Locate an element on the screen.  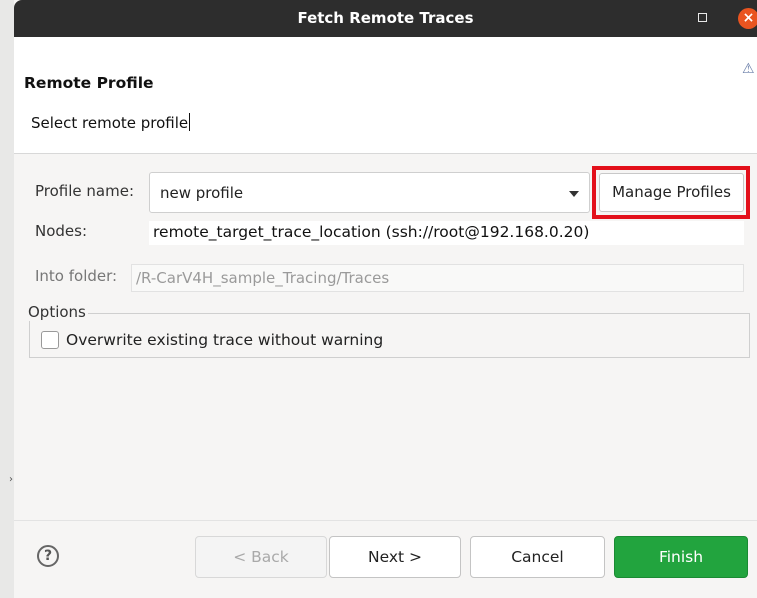
title-bar: Fetch Remote Traces × is located at coordinates (385, 18).